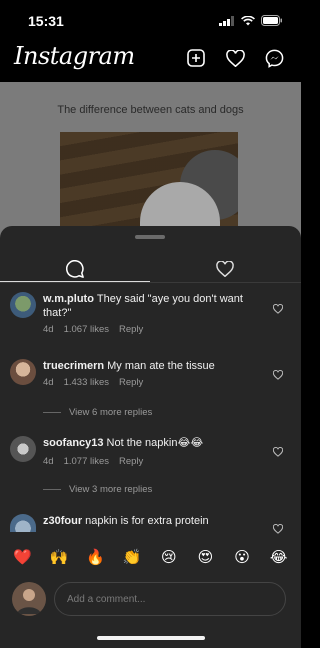 This screenshot has height=648, width=320. I want to click on comment-text: soofancy13 Not the napkin😂😂, so click(154, 443).